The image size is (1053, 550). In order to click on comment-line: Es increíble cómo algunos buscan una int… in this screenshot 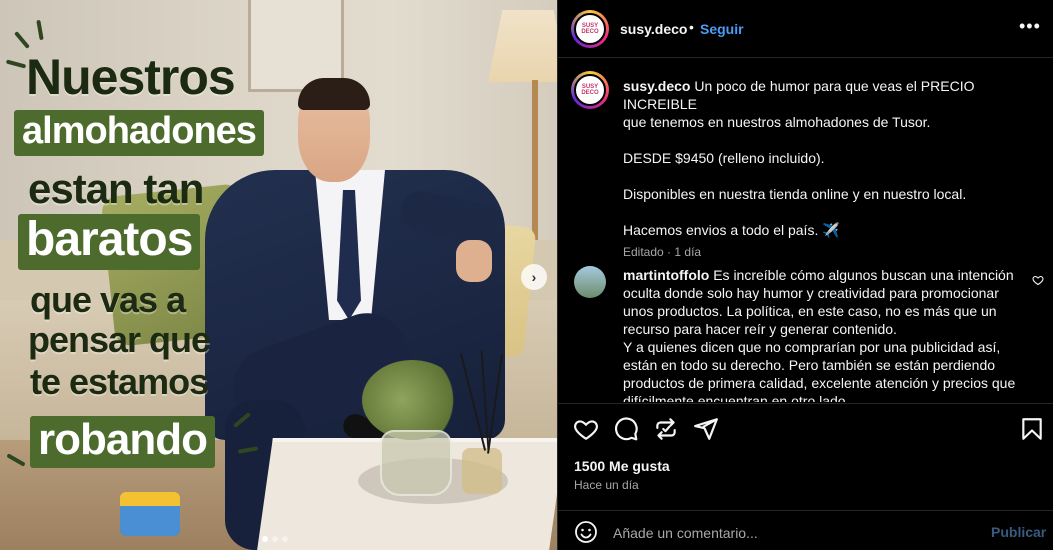, I will do `click(863, 275)`.